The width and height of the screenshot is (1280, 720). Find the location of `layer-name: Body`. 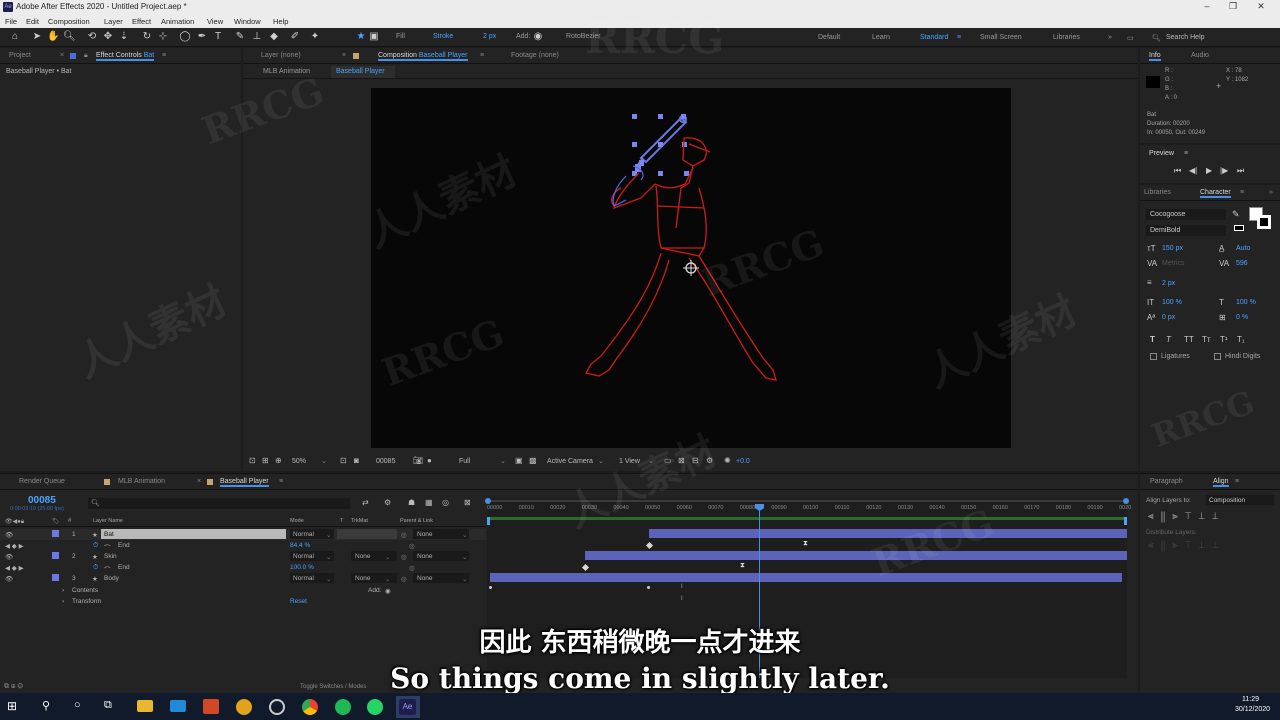

layer-name: Body is located at coordinates (111, 578).